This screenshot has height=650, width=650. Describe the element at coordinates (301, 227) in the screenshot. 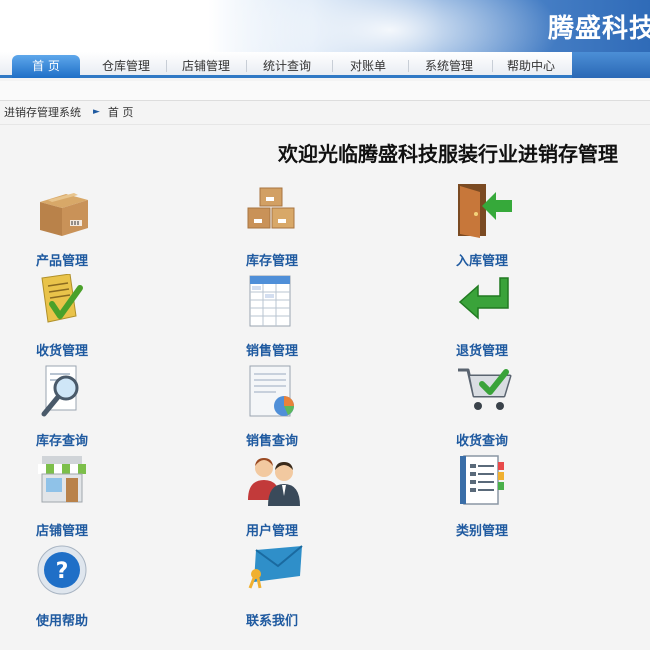

I see `module-stock: 库存管理` at that location.